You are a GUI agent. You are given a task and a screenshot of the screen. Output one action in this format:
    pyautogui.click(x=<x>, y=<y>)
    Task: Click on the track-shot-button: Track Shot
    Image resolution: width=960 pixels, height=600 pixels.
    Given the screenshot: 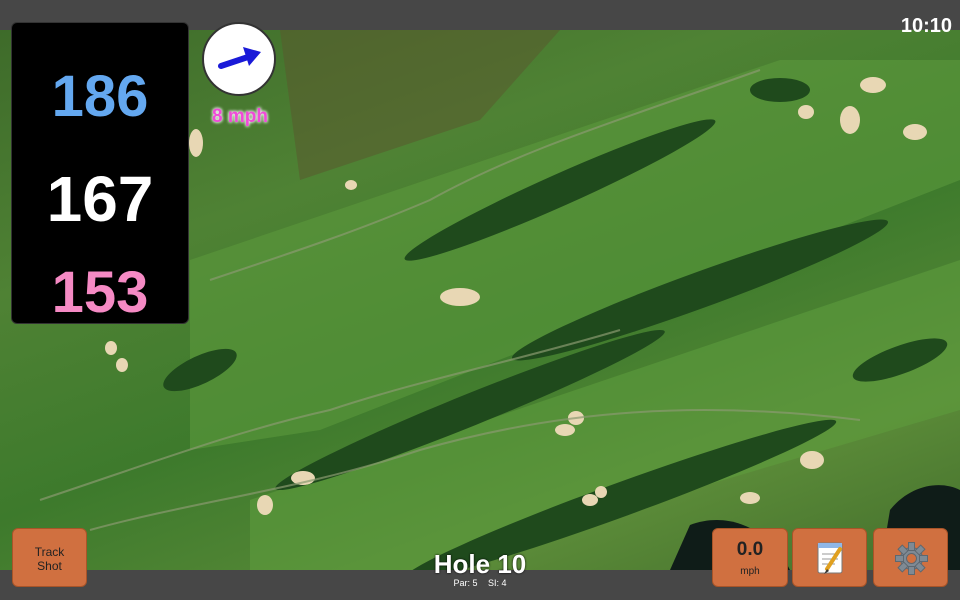 What is the action you would take?
    pyautogui.click(x=49, y=557)
    